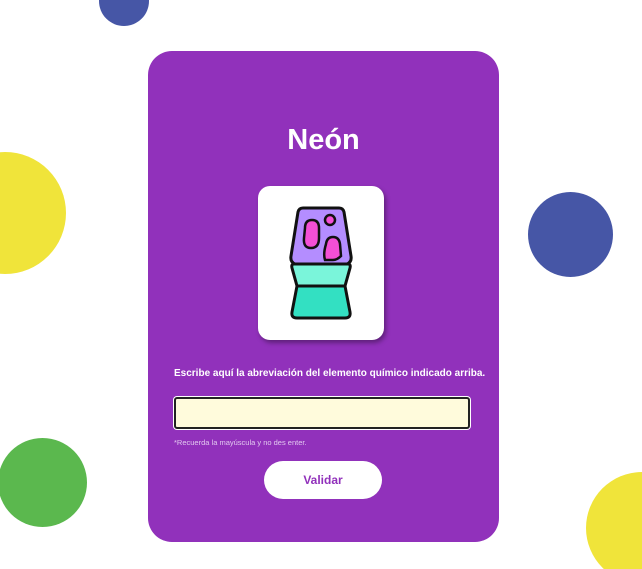 The height and width of the screenshot is (569, 642). Describe the element at coordinates (43, 482) in the screenshot. I see `decor-circle-green-left` at that location.